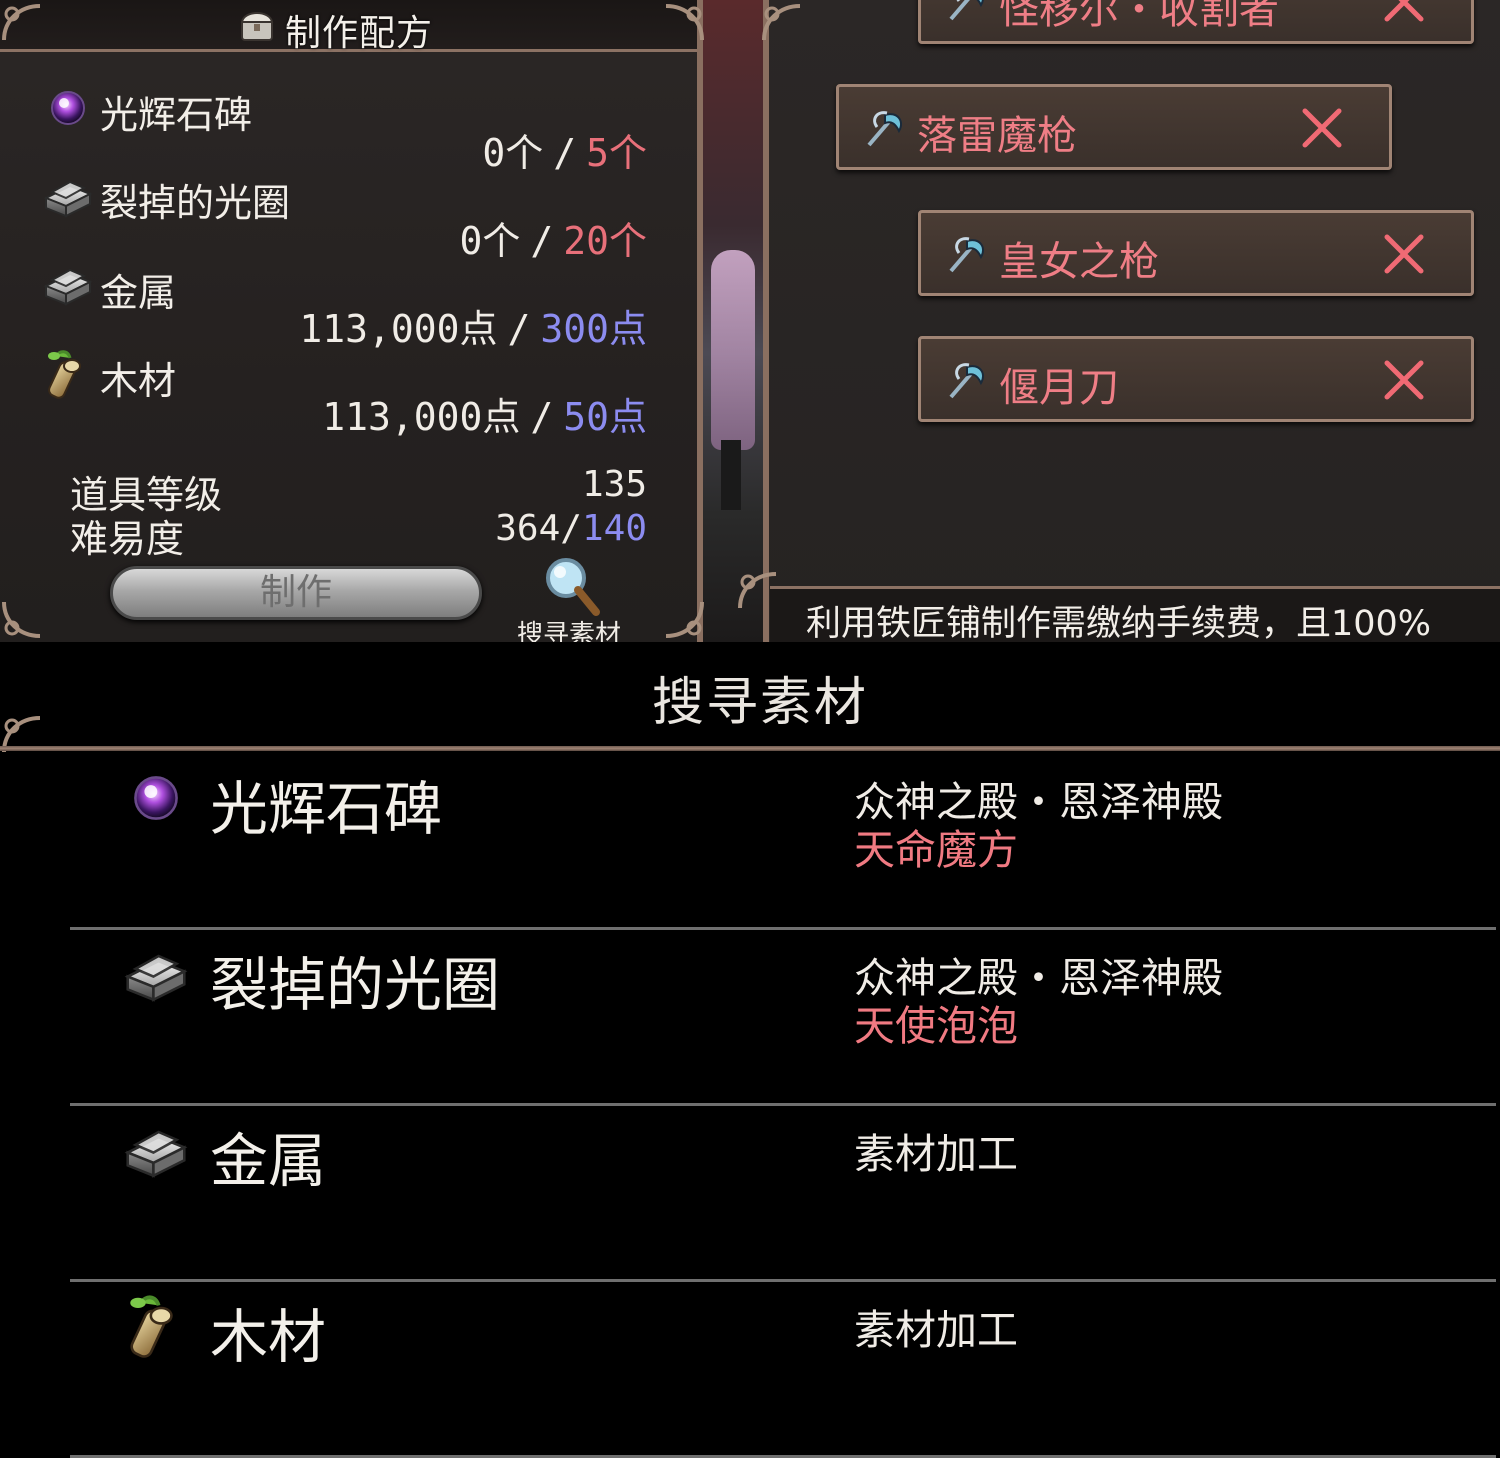 The height and width of the screenshot is (1458, 1500). I want to click on weapon-item: 怪移尔・收割者, so click(1196, 22).